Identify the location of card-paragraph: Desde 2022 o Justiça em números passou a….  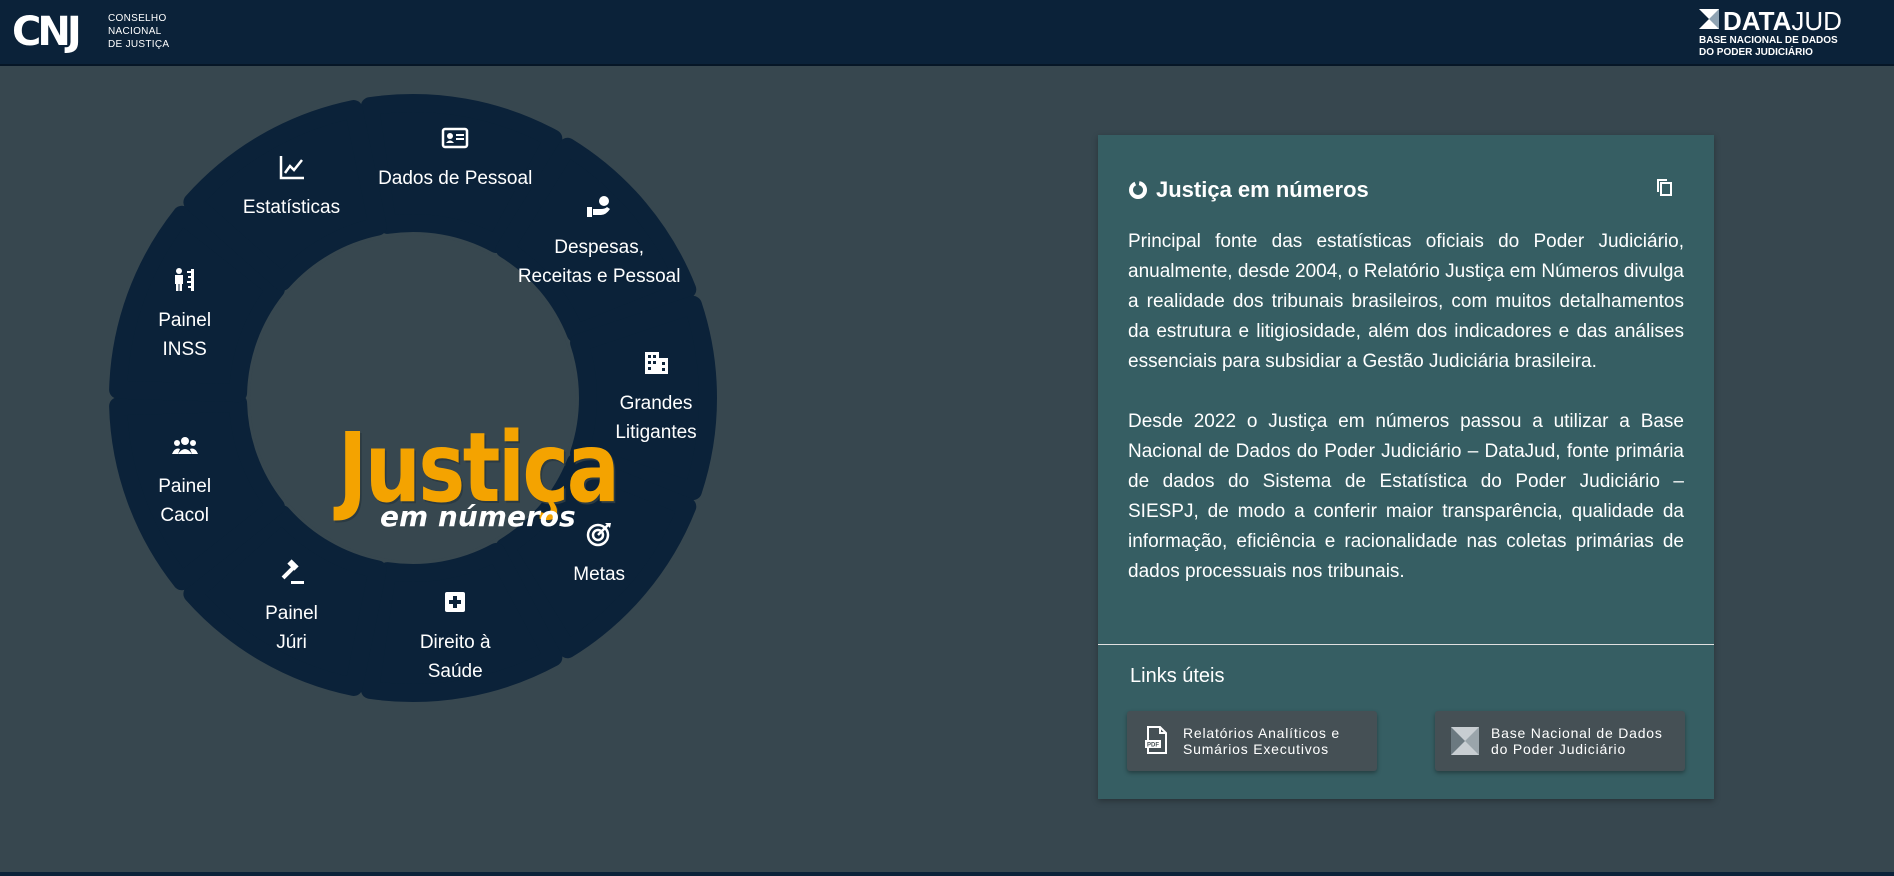
(1406, 496).